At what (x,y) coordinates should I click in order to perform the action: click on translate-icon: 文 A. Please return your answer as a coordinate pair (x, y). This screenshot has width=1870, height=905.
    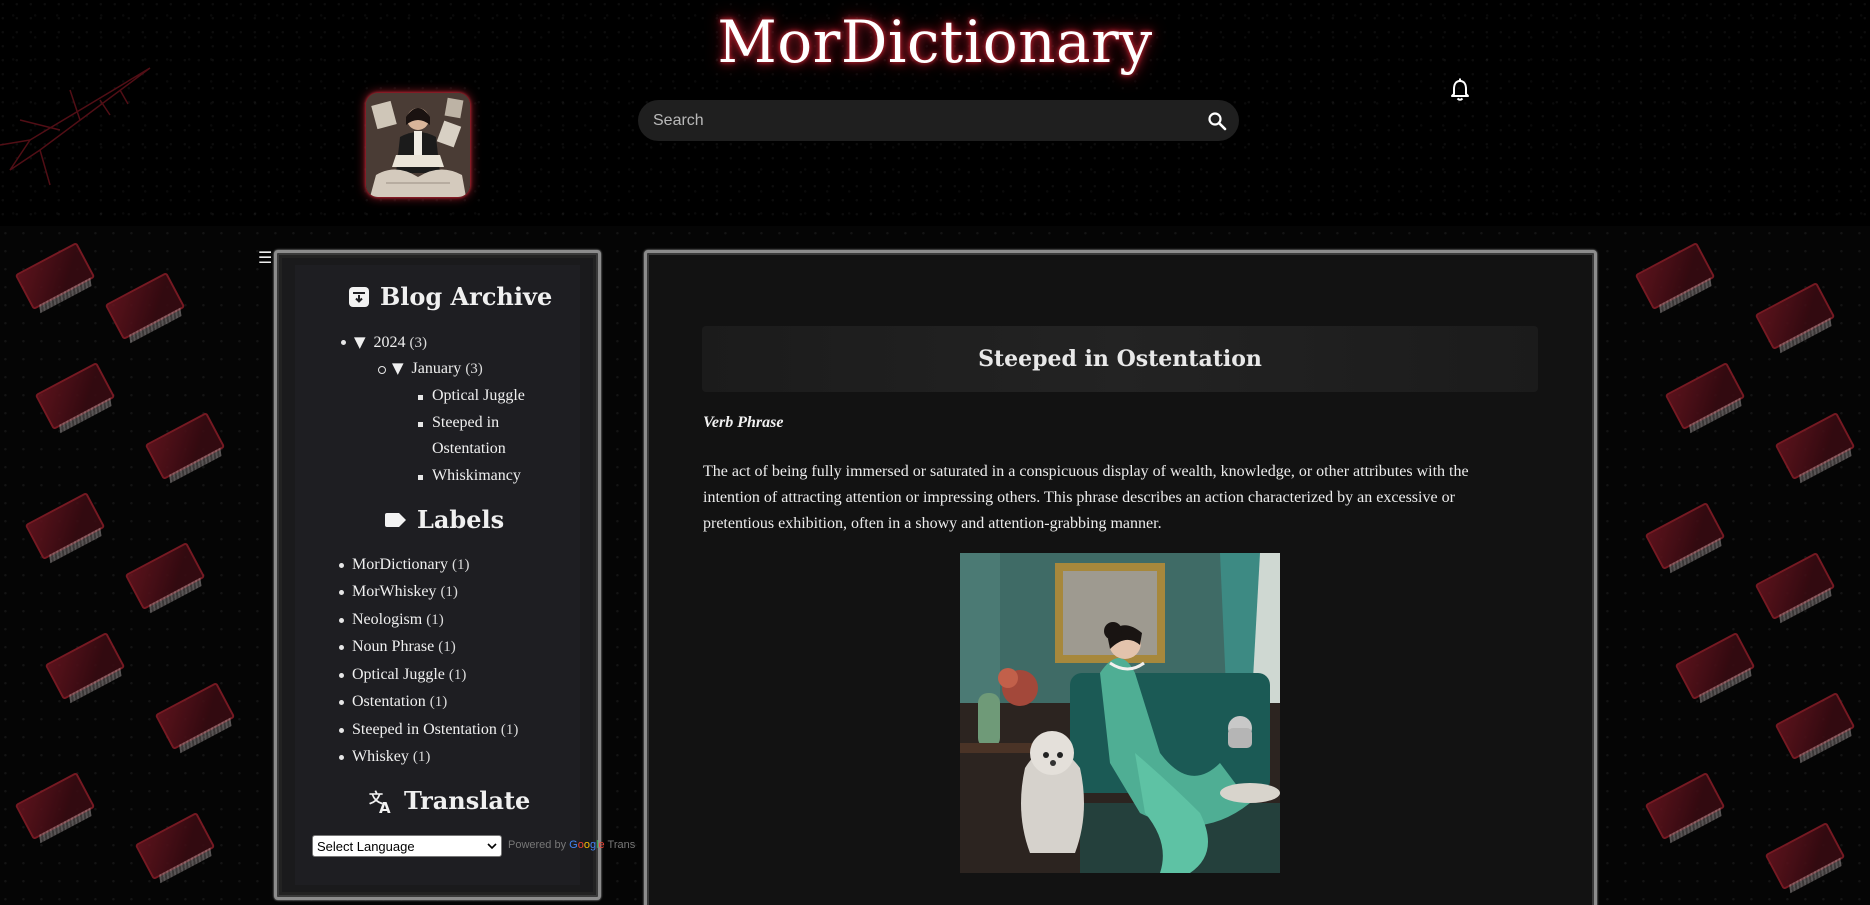
    Looking at the image, I should click on (380, 802).